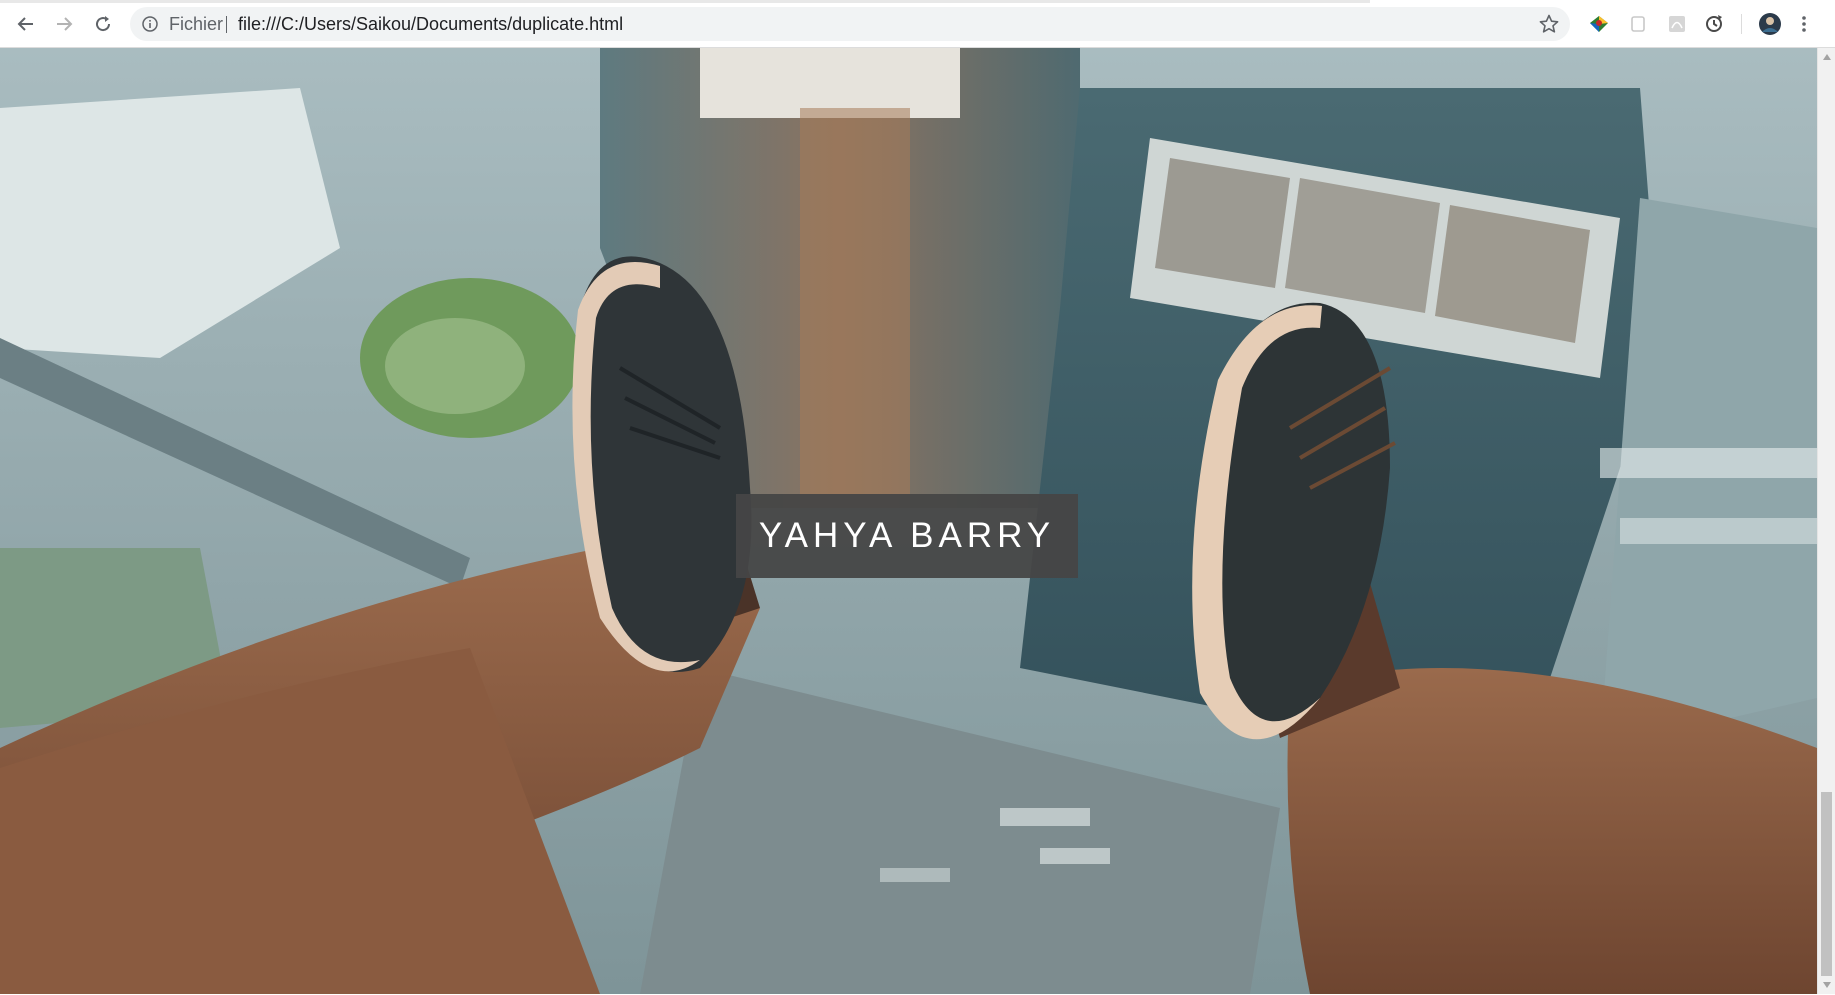 The width and height of the screenshot is (1835, 995). I want to click on forward-button, so click(64, 24).